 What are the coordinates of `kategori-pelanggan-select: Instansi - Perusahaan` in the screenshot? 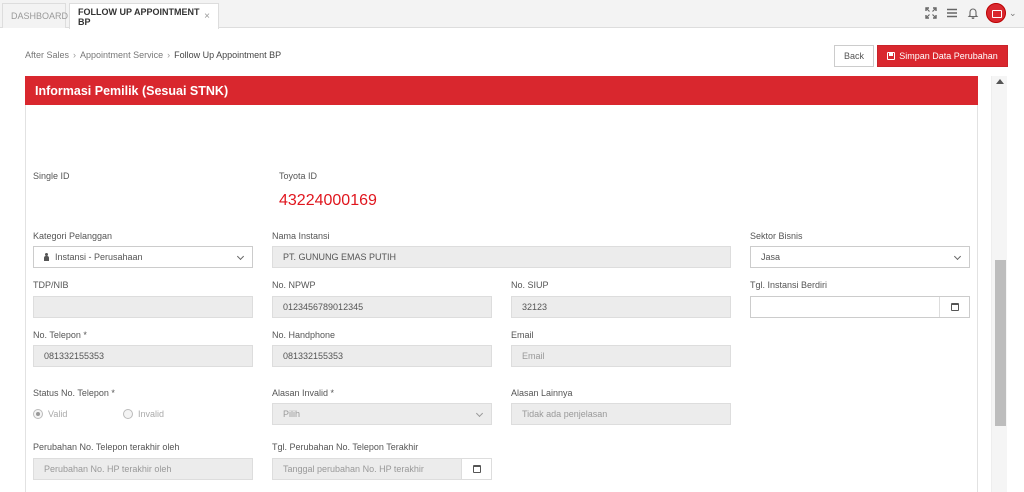 It's located at (143, 257).